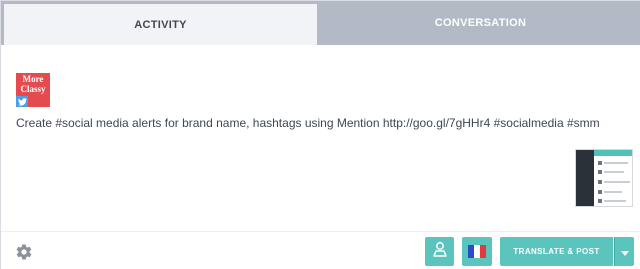 The width and height of the screenshot is (640, 269). I want to click on caret-down-icon, so click(624, 252).